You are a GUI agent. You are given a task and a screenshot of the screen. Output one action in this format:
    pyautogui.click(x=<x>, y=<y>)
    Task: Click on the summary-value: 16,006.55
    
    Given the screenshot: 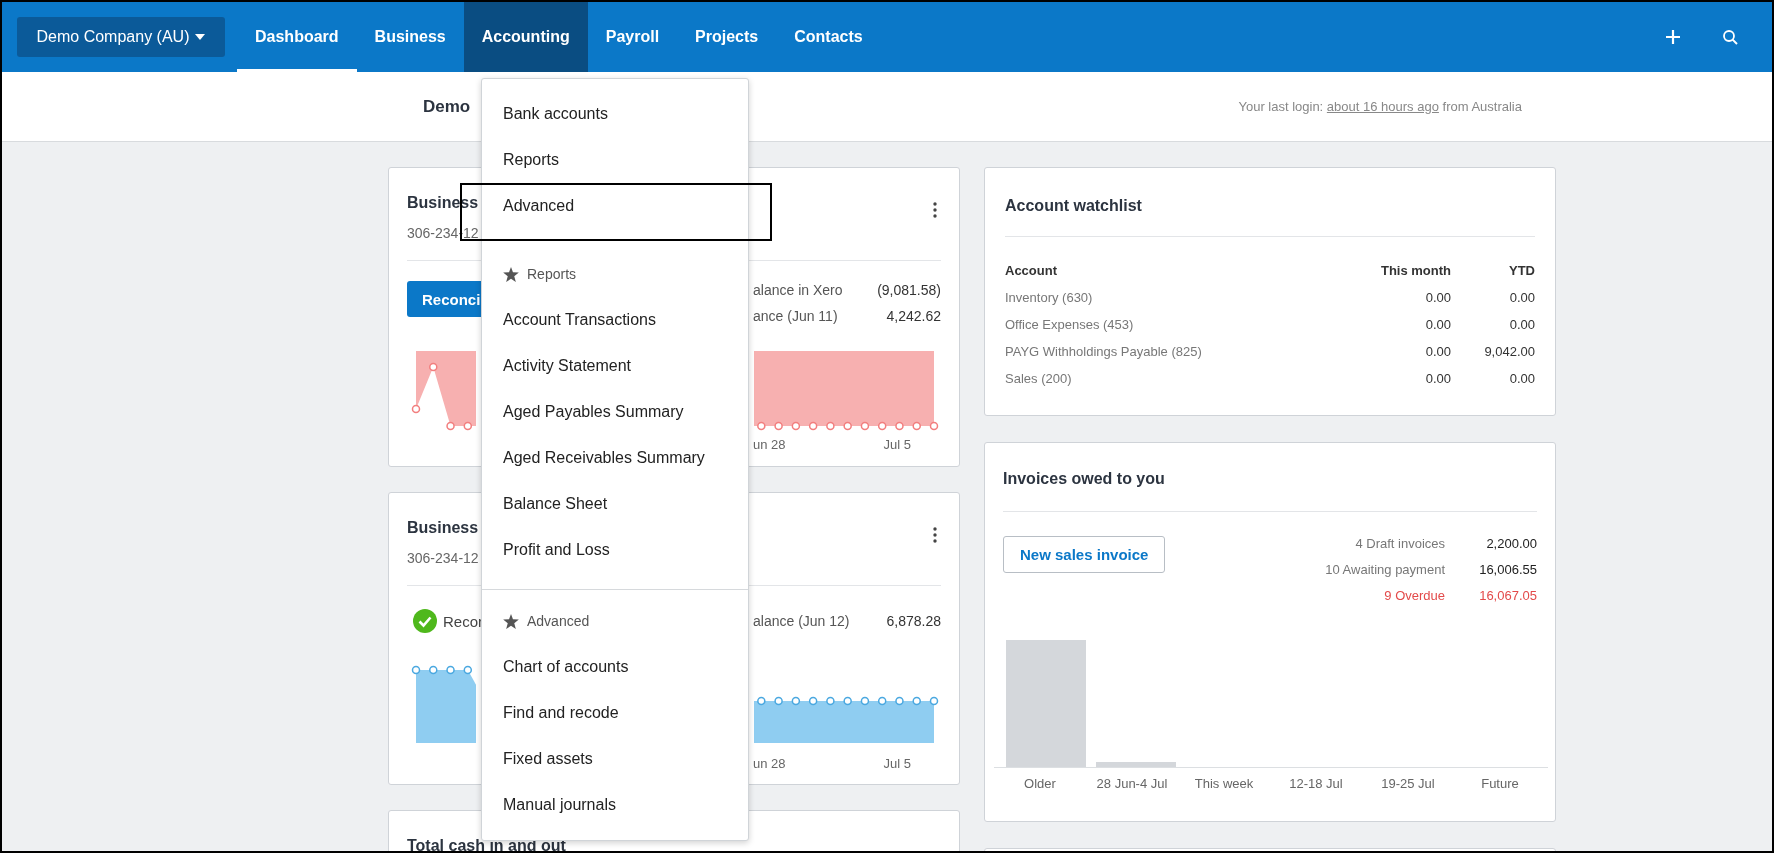 What is the action you would take?
    pyautogui.click(x=1507, y=569)
    